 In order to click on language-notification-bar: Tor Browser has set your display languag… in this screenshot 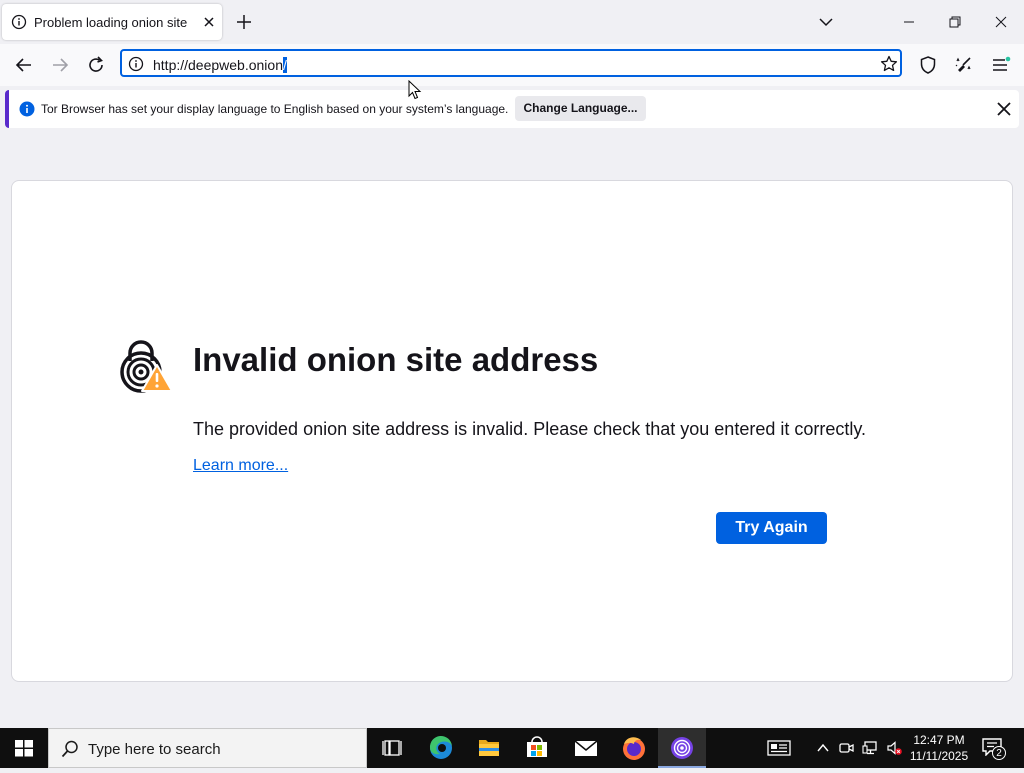, I will do `click(512, 109)`.